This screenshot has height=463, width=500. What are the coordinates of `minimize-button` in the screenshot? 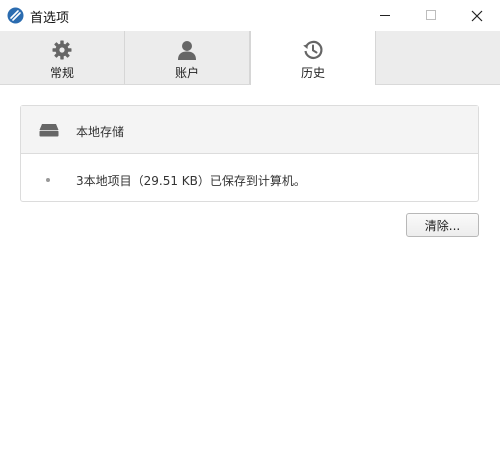 It's located at (385, 15).